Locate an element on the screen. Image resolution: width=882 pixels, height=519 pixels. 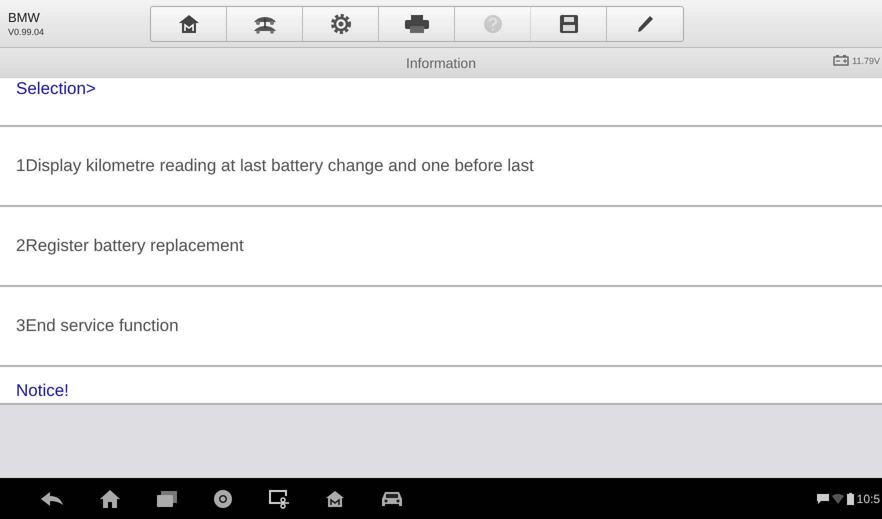
screenshot-icon is located at coordinates (279, 498).